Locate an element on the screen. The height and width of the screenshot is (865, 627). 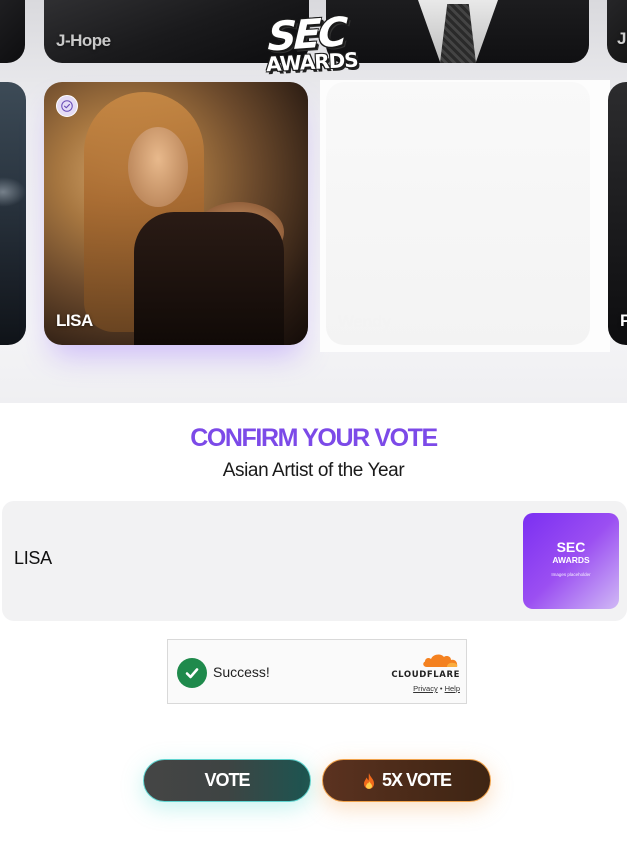
placeholder-logo-awards: AWARDS is located at coordinates (571, 560).